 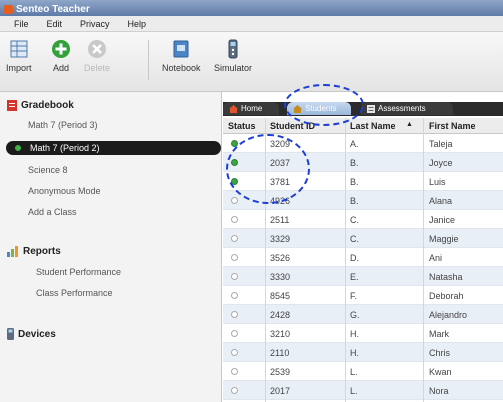 I want to click on notebook-icon, so click(x=181, y=49).